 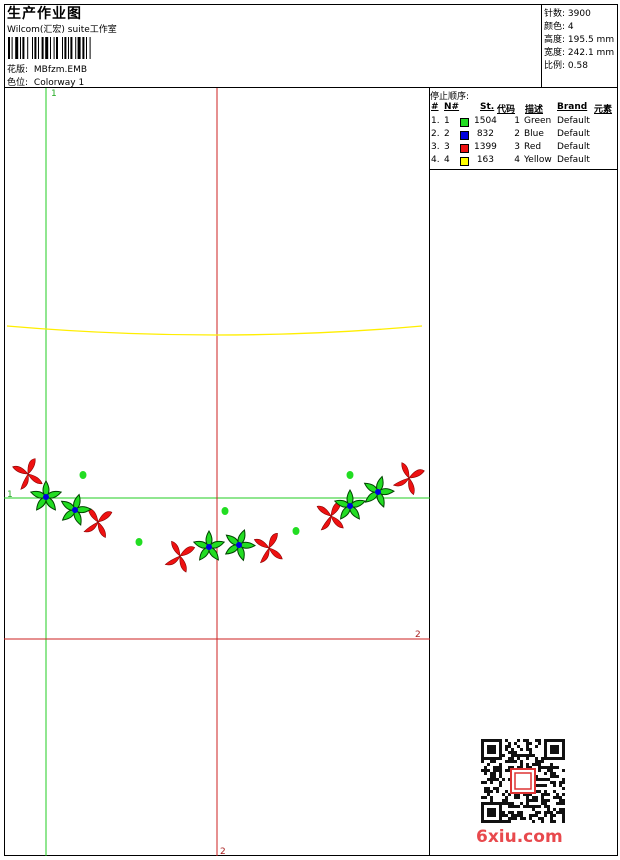 What do you see at coordinates (579, 40) in the screenshot?
I see `stat-height: 高度: 195.5 mm` at bounding box center [579, 40].